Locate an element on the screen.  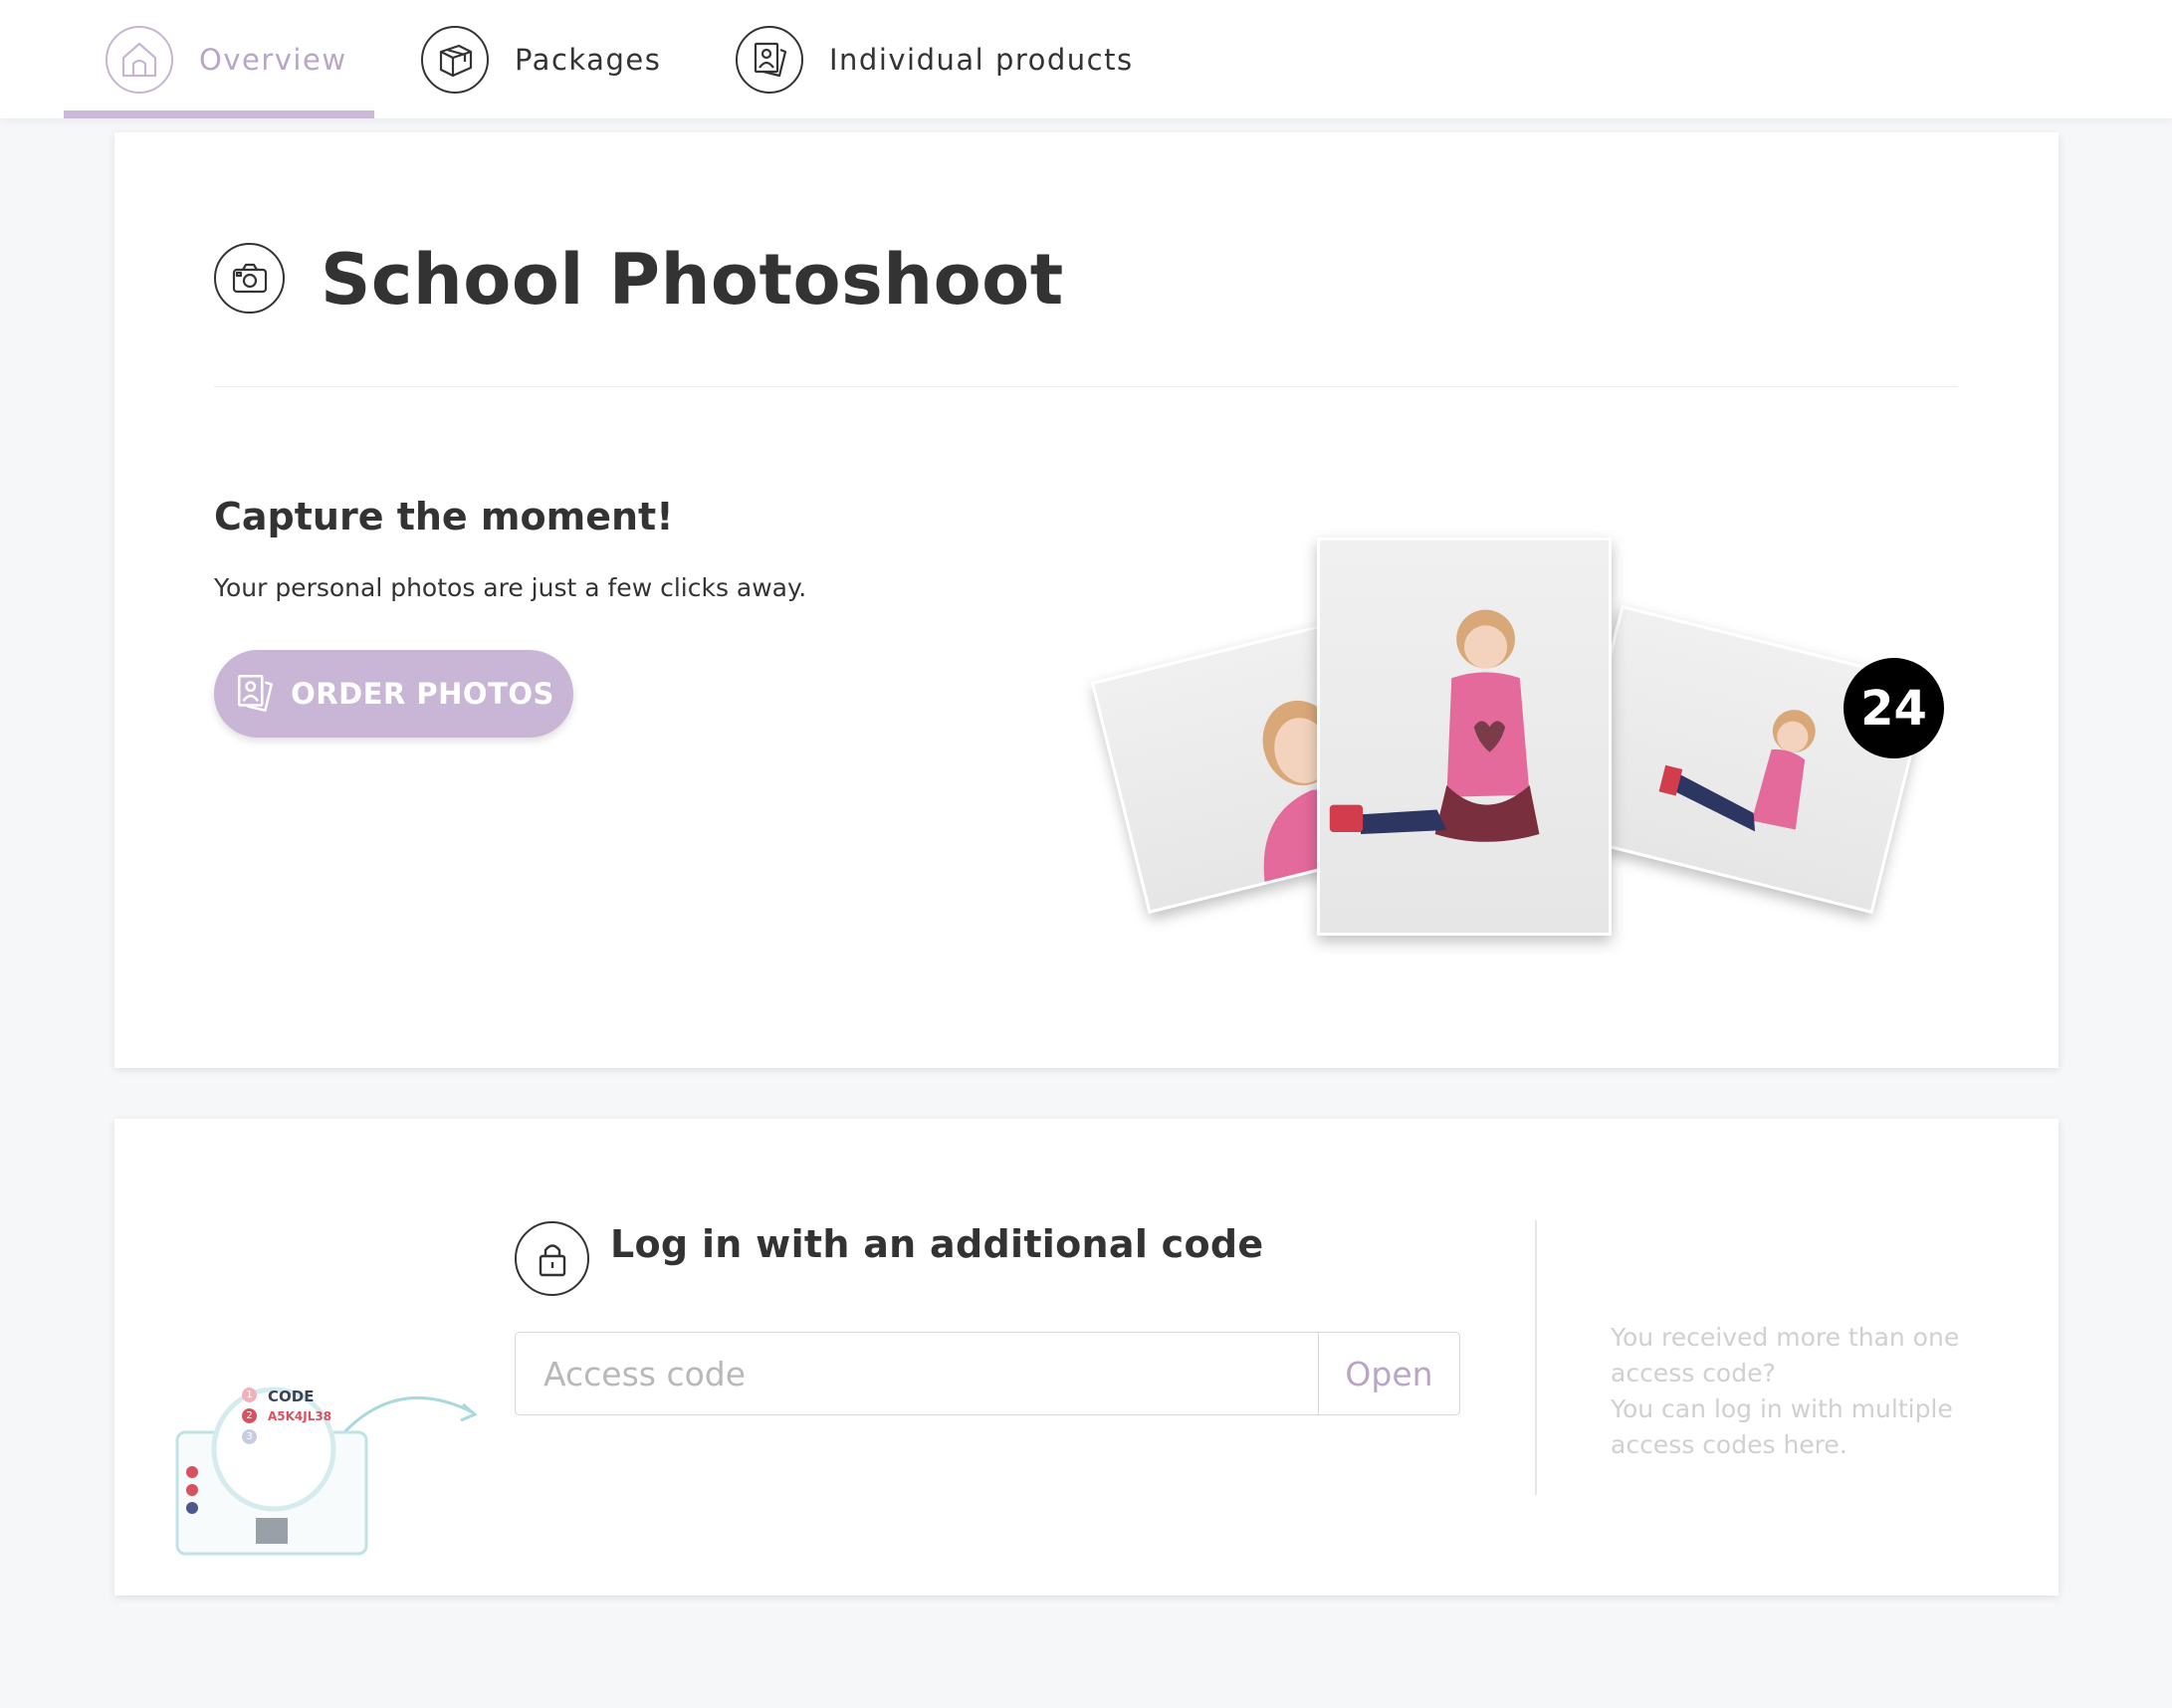
open-button: Open is located at coordinates (1388, 1373).